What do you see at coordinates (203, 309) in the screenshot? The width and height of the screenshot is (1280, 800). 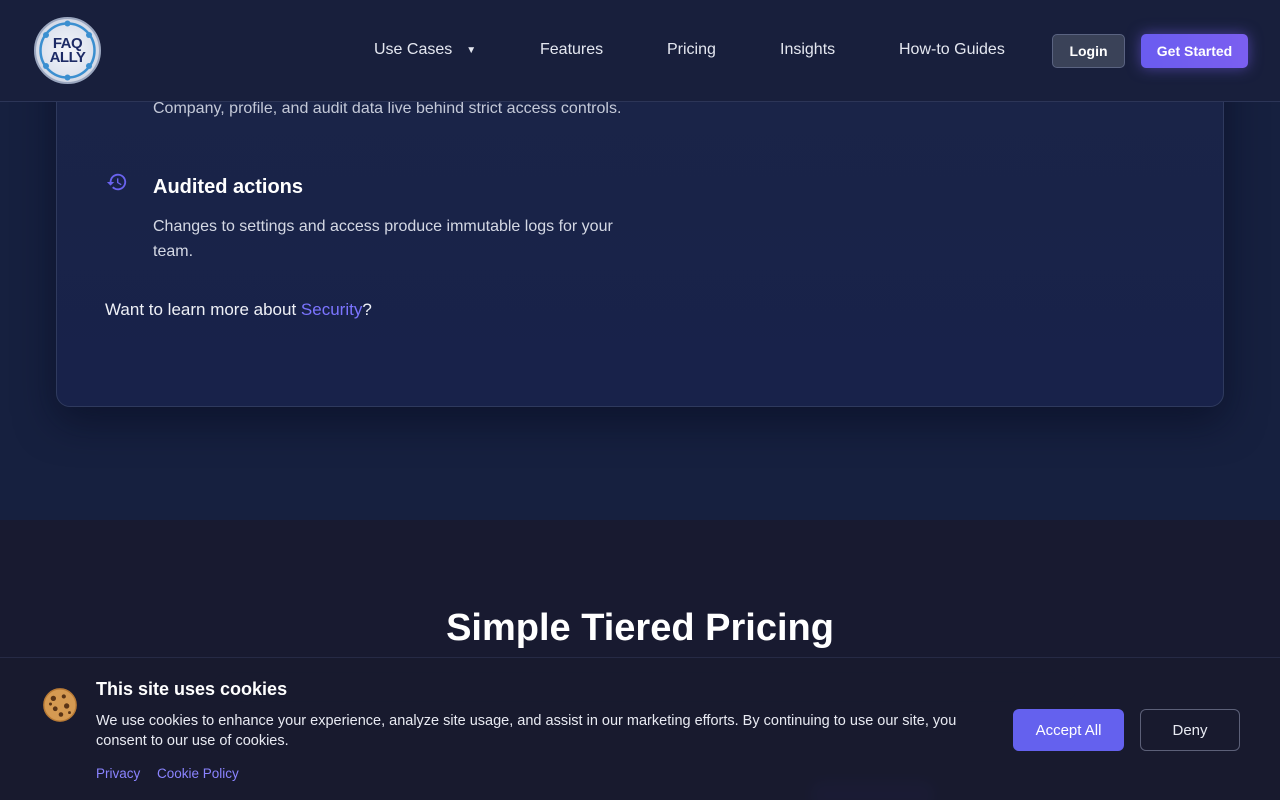 I see `learn-more-prefix: Want to learn more about` at bounding box center [203, 309].